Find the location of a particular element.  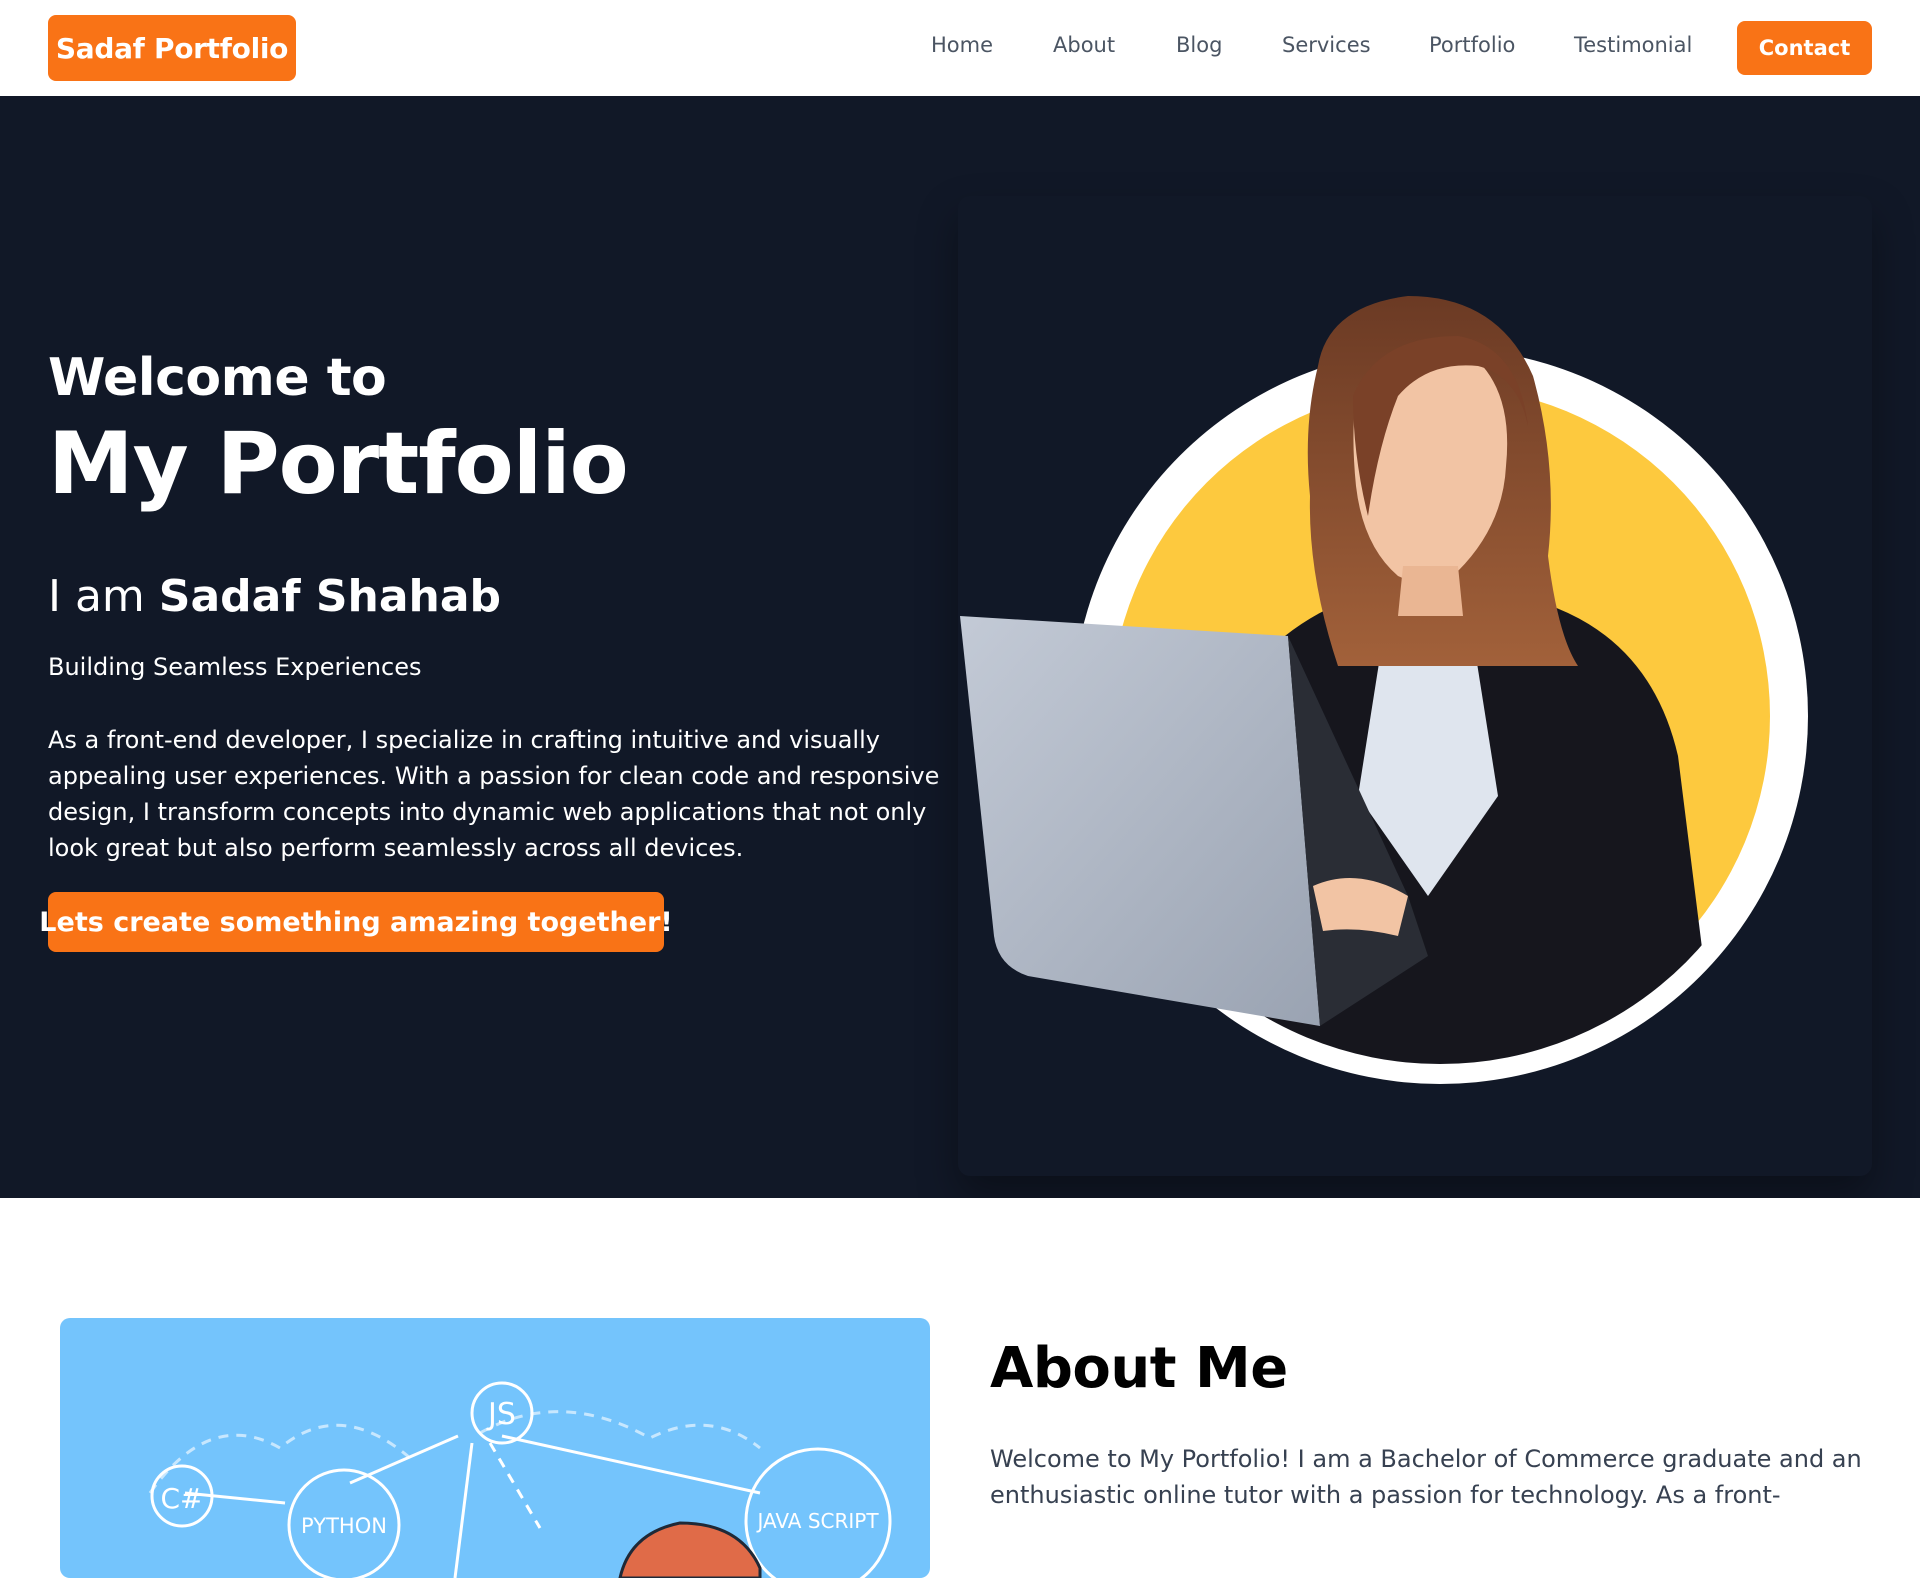

hero-intro: I am Sadaf Shahab is located at coordinates (274, 596).